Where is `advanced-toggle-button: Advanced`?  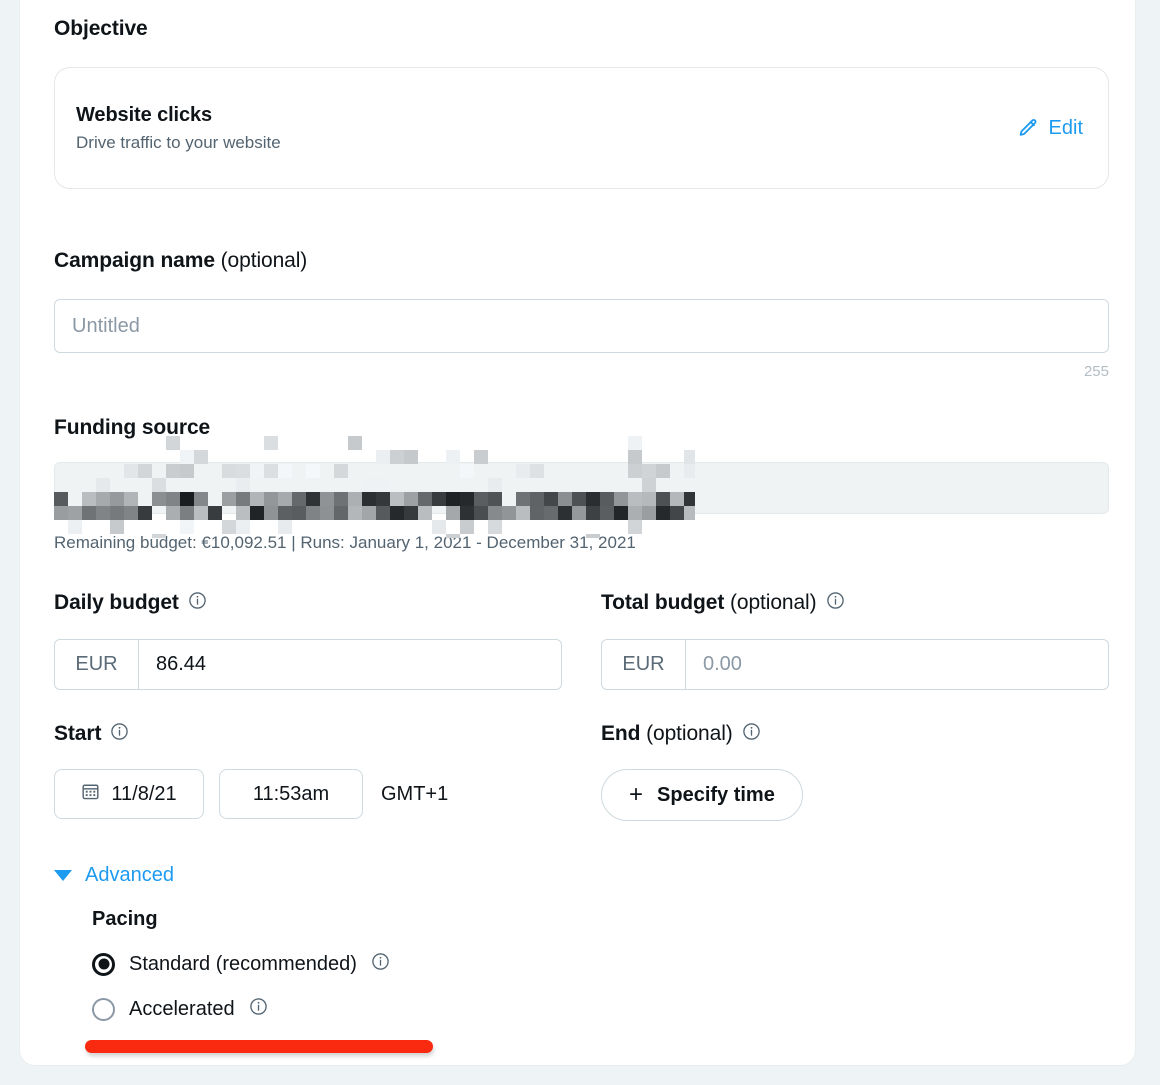
advanced-toggle-button: Advanced is located at coordinates (114, 875).